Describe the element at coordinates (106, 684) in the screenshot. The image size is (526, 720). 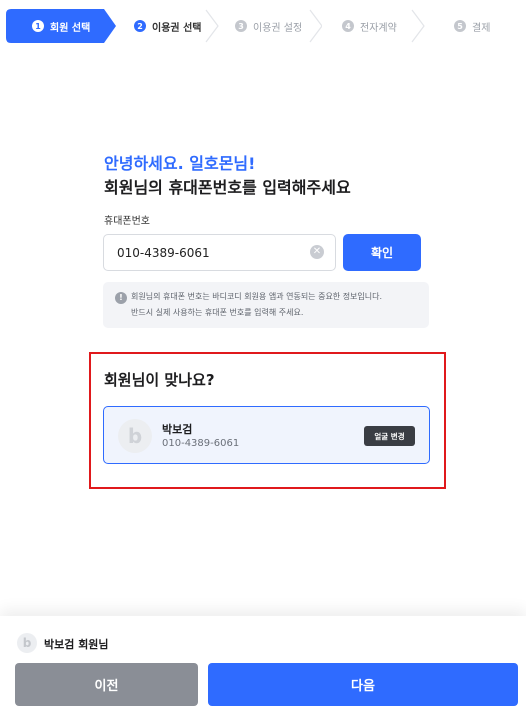
I see `prev-button: 이전` at that location.